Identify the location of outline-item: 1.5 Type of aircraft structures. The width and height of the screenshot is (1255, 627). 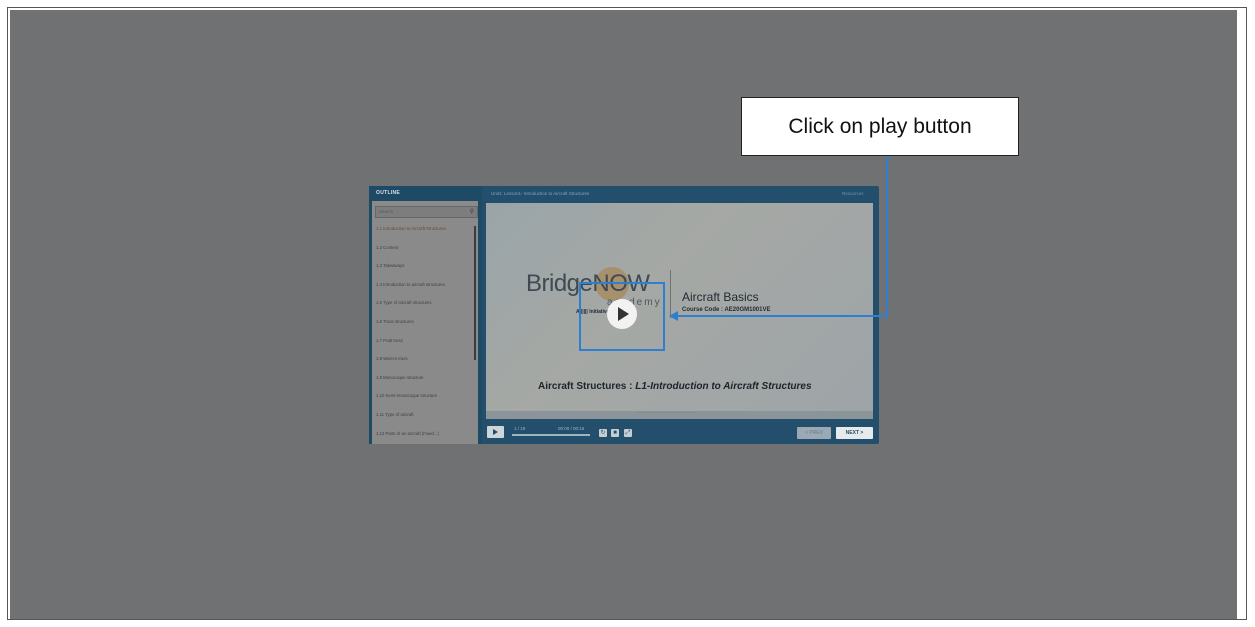
(425, 307).